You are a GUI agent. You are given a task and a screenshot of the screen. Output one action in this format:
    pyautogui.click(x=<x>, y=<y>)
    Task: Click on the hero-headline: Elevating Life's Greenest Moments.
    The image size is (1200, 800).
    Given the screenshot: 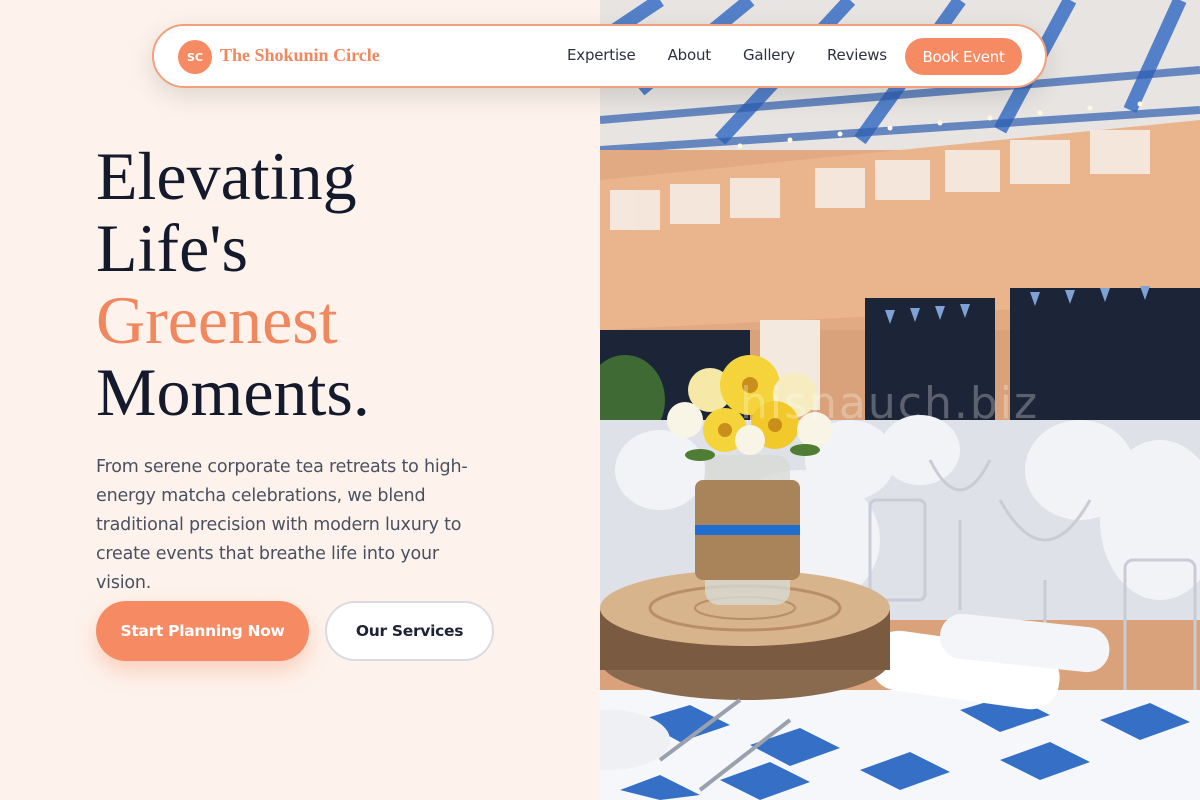 What is the action you would take?
    pyautogui.click(x=233, y=284)
    